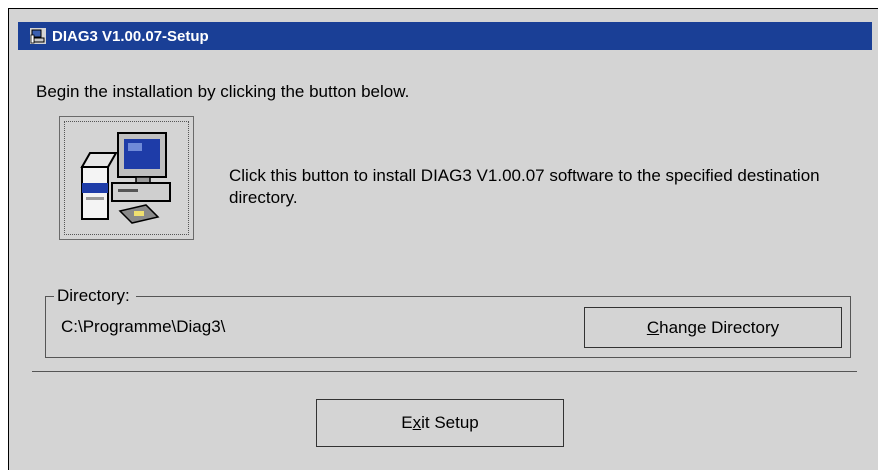  Describe the element at coordinates (95, 296) in the screenshot. I see `directory-label: Directory:` at that location.